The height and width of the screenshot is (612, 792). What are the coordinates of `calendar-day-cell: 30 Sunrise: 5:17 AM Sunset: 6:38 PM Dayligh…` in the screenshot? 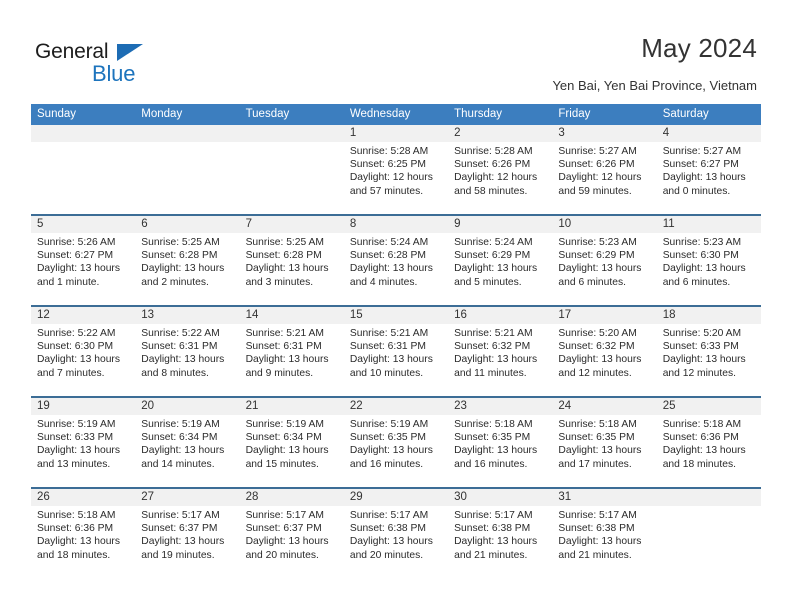 It's located at (500, 533).